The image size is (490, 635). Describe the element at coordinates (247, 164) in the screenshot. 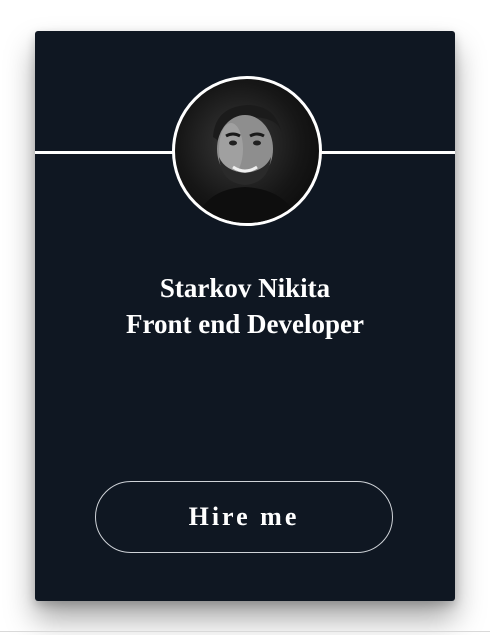

I see `profile-photo-icon` at that location.